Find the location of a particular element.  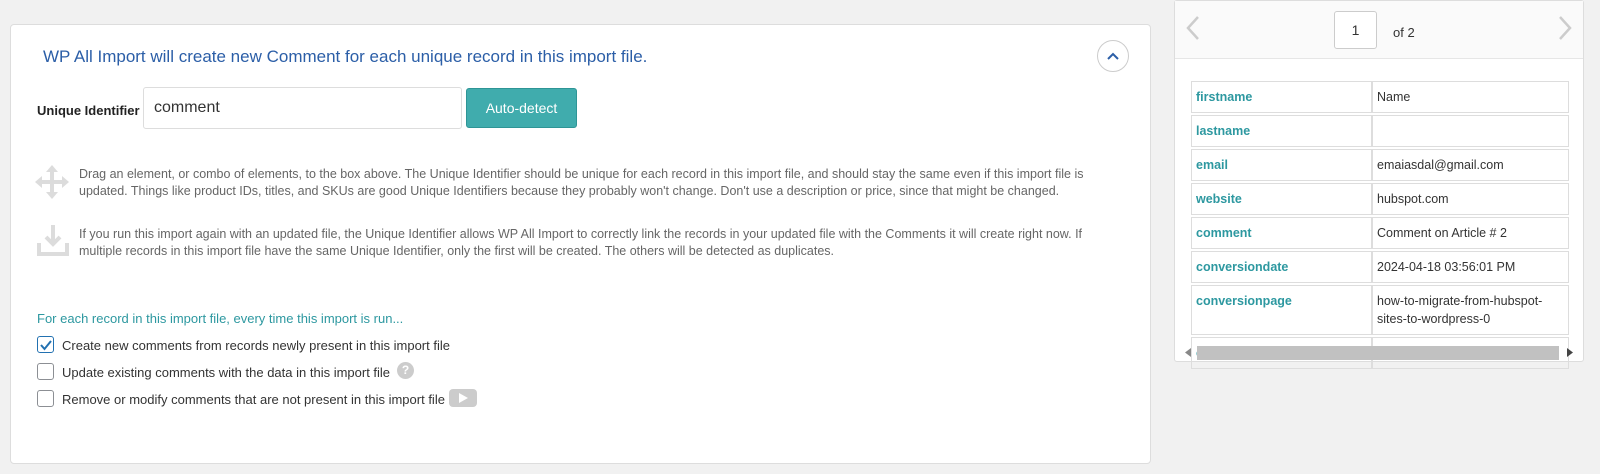

record-row: conversiondate 2024-04-18 03:56:01 PM is located at coordinates (1380, 267).